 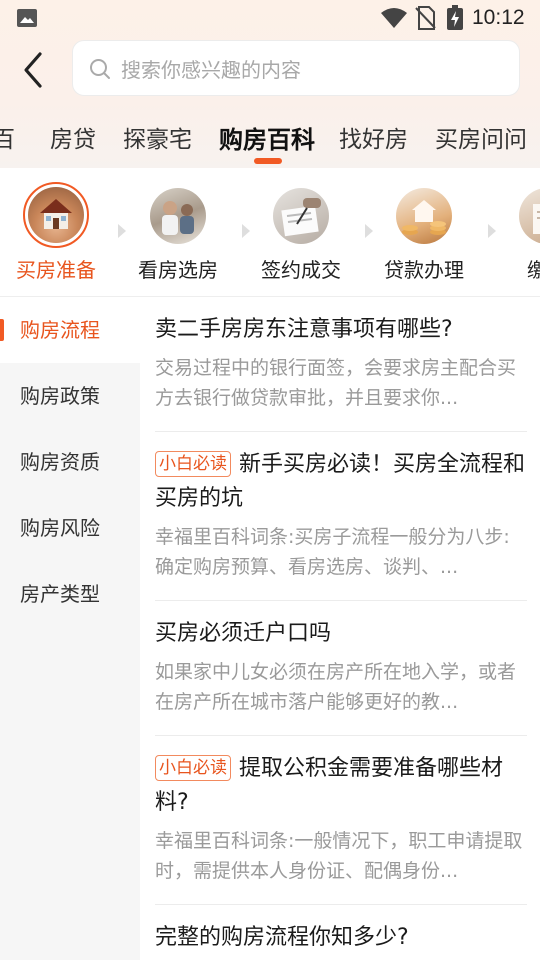 I want to click on category-label: 贷款办理, so click(x=424, y=270).